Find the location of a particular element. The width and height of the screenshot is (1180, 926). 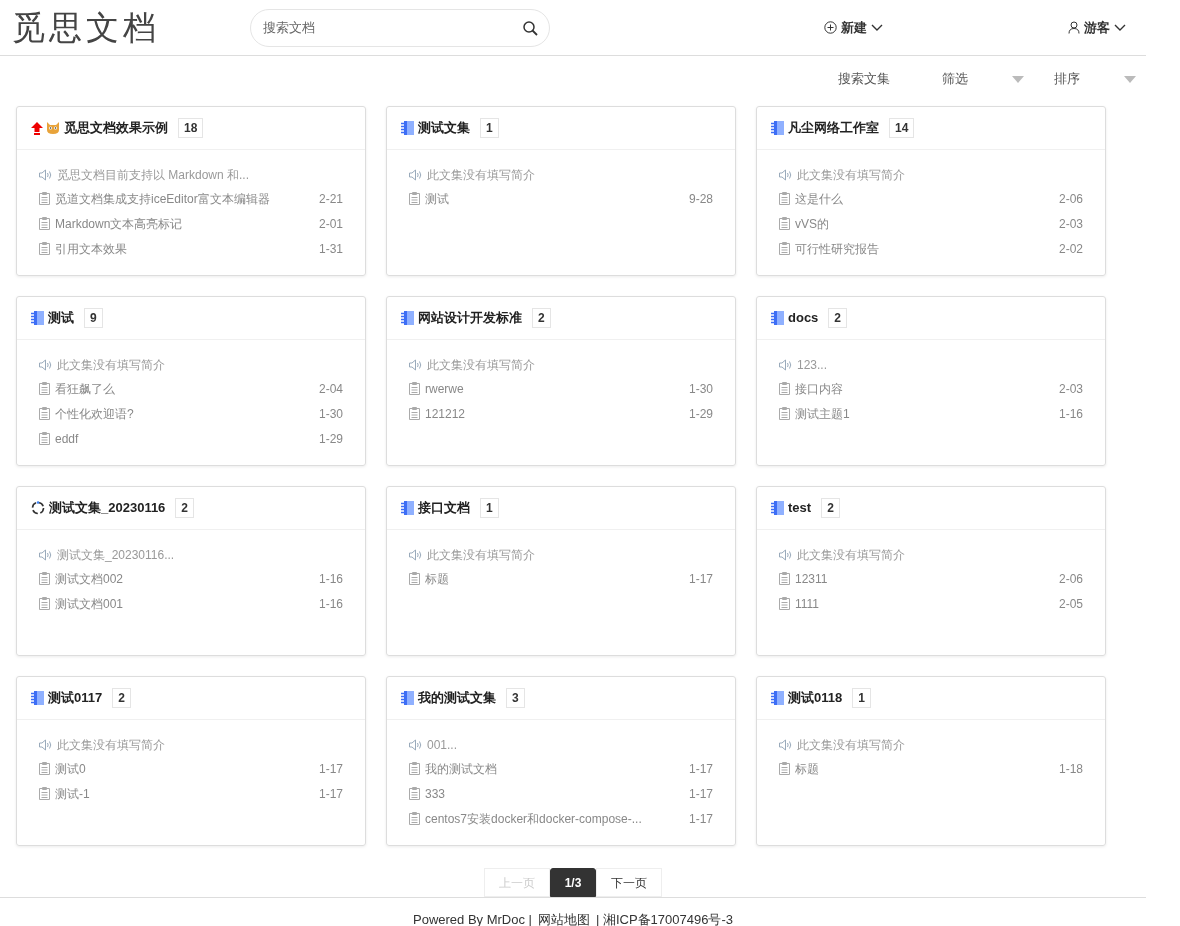

doc-date: 2-03 is located at coordinates (1070, 389).